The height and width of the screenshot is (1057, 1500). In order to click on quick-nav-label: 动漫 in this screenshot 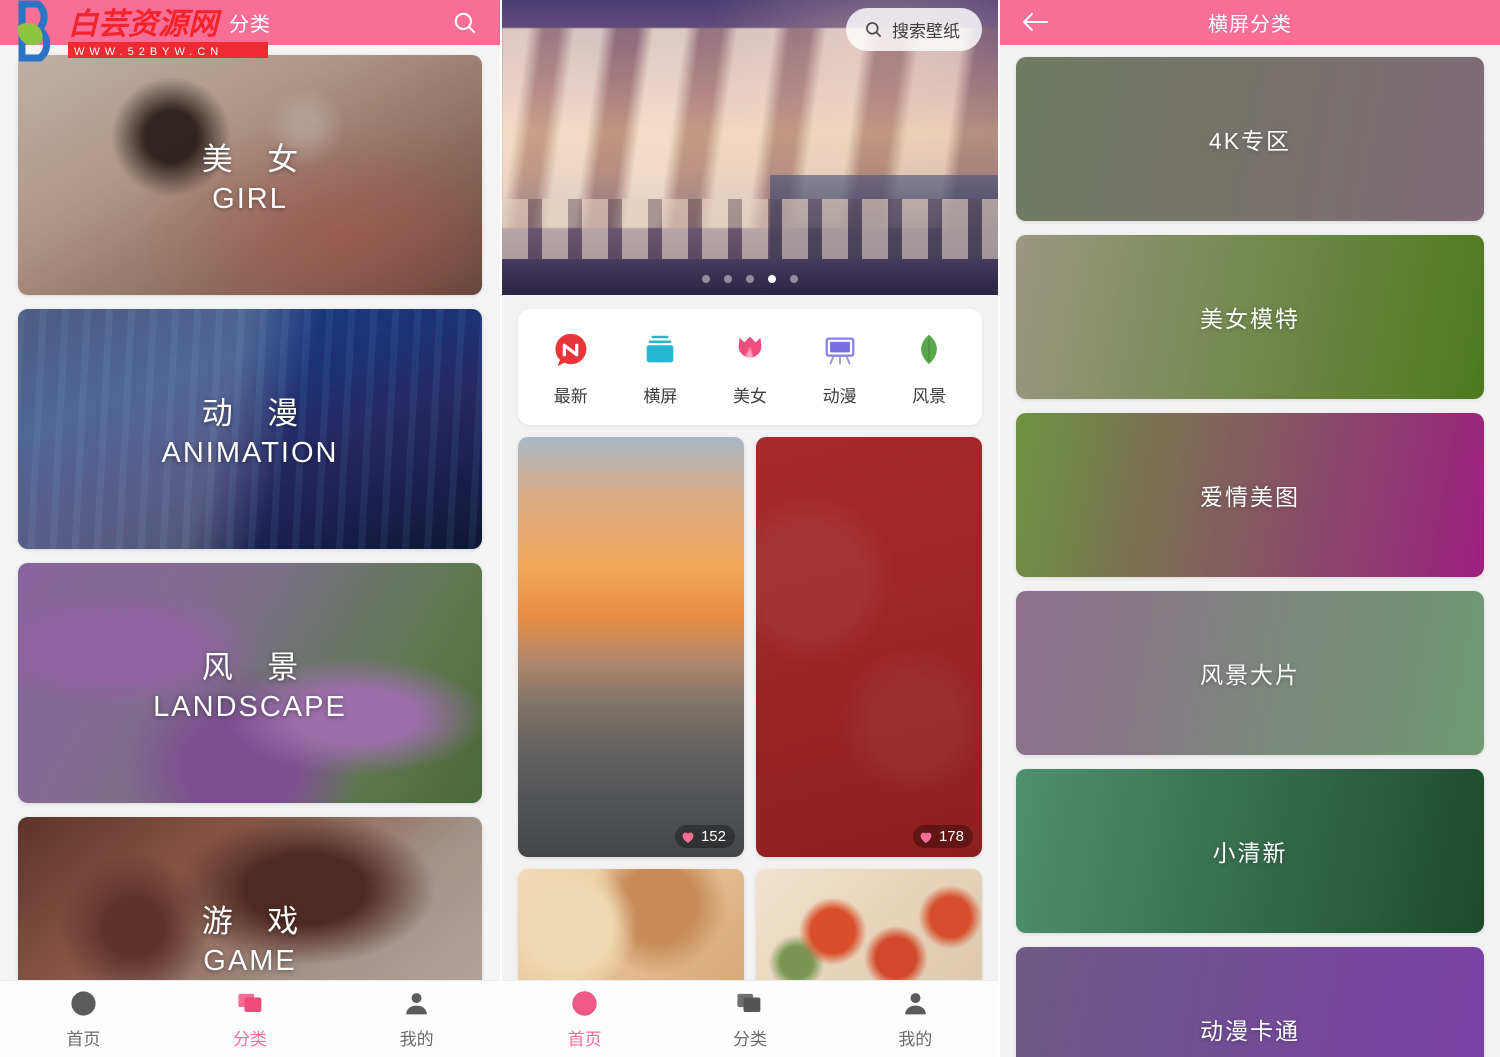, I will do `click(839, 396)`.